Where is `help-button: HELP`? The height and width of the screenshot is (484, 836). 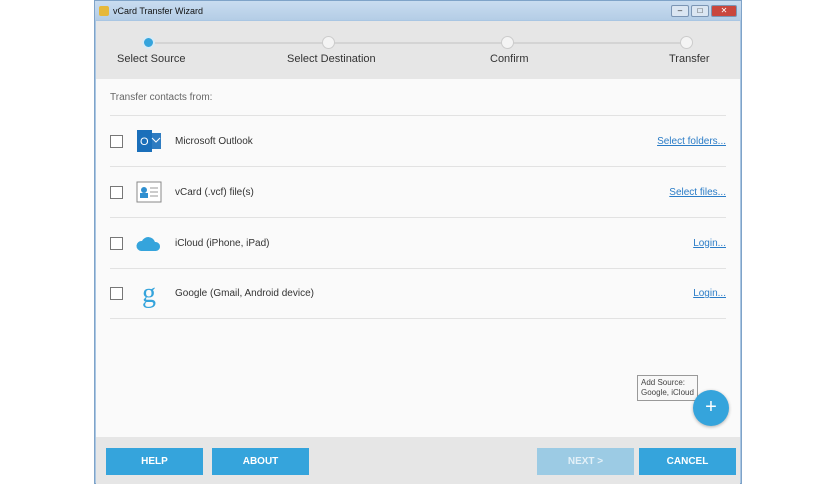
help-button: HELP is located at coordinates (154, 461).